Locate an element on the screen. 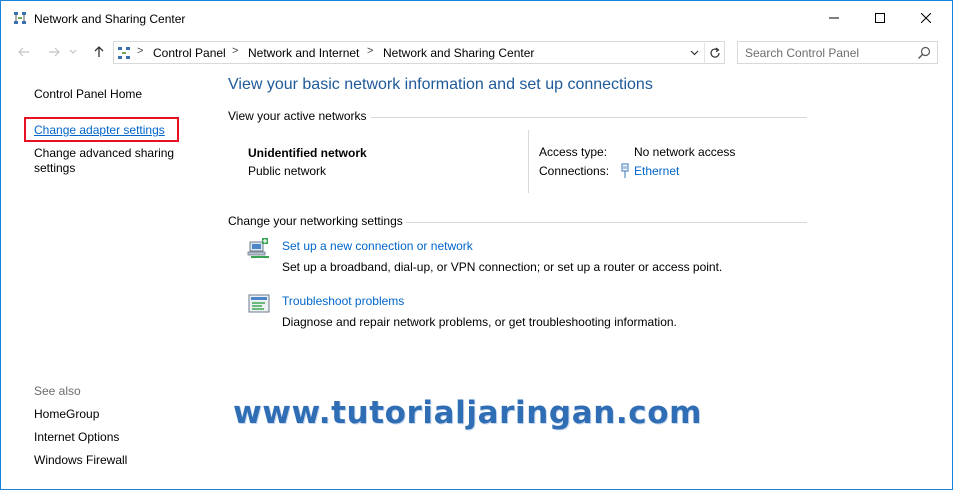 The image size is (953, 490). troubleshoot-problems-link: Troubleshoot problems is located at coordinates (343, 301).